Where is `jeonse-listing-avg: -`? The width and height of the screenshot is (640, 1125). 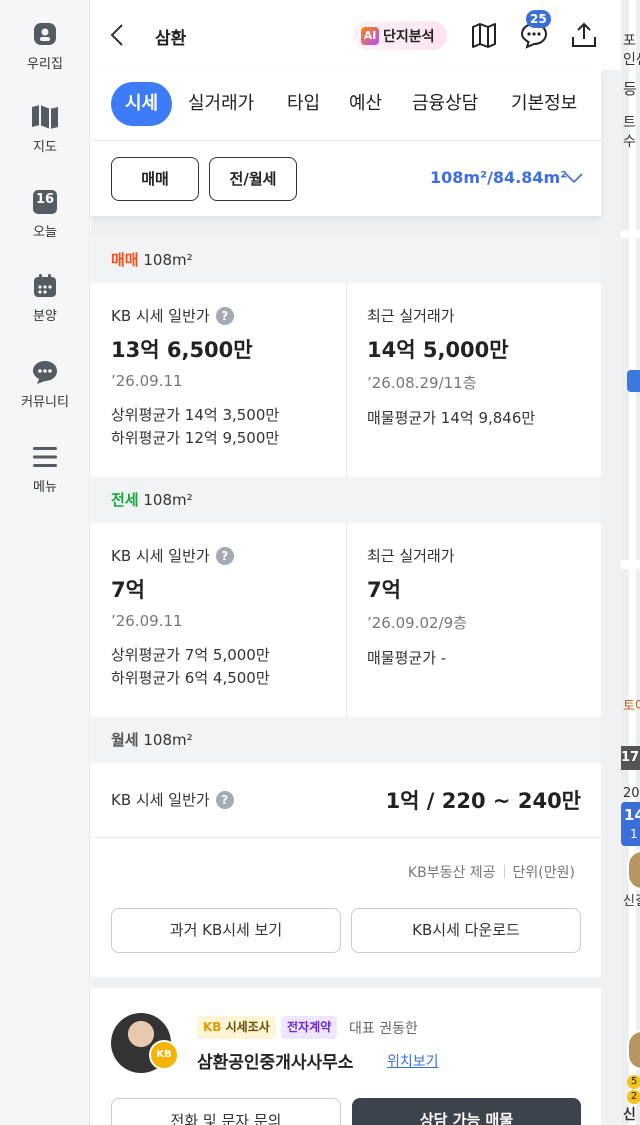
jeonse-listing-avg: - is located at coordinates (443, 658).